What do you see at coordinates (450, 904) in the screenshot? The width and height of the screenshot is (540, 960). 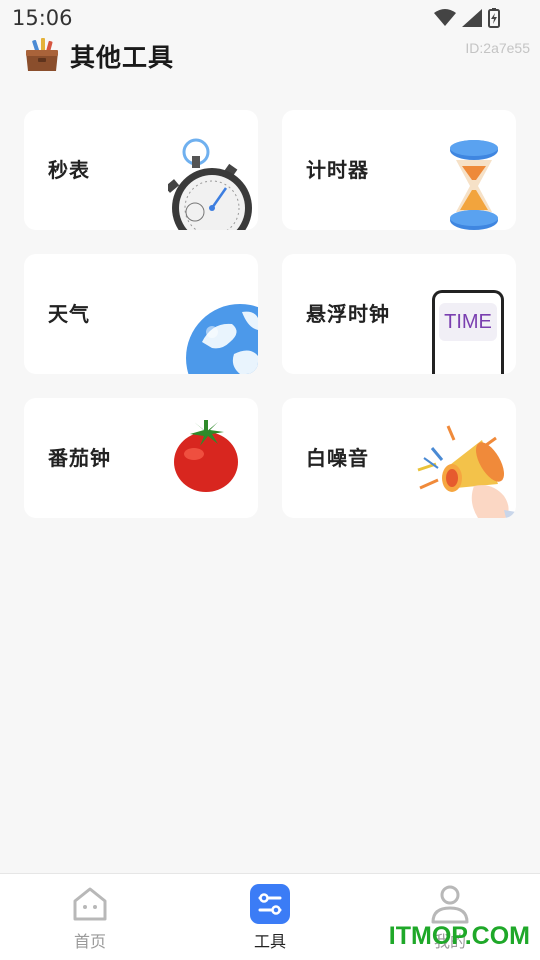 I see `profile-icon` at bounding box center [450, 904].